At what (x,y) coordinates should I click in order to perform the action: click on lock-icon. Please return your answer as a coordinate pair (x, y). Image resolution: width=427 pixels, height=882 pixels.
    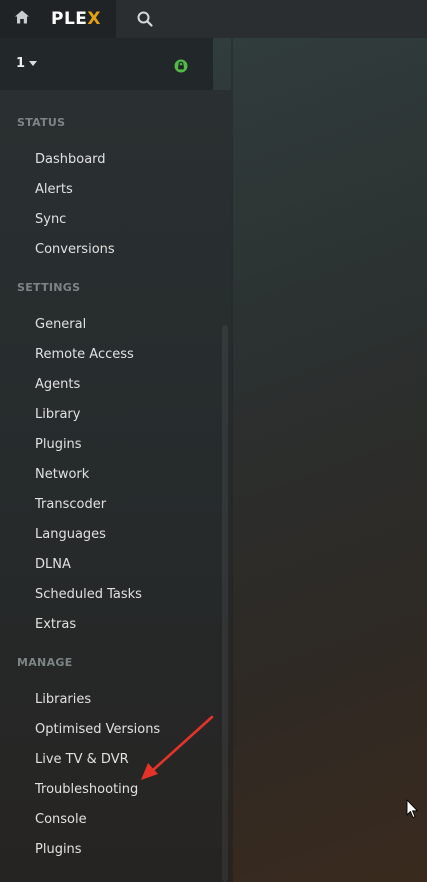
    Looking at the image, I should click on (181, 65).